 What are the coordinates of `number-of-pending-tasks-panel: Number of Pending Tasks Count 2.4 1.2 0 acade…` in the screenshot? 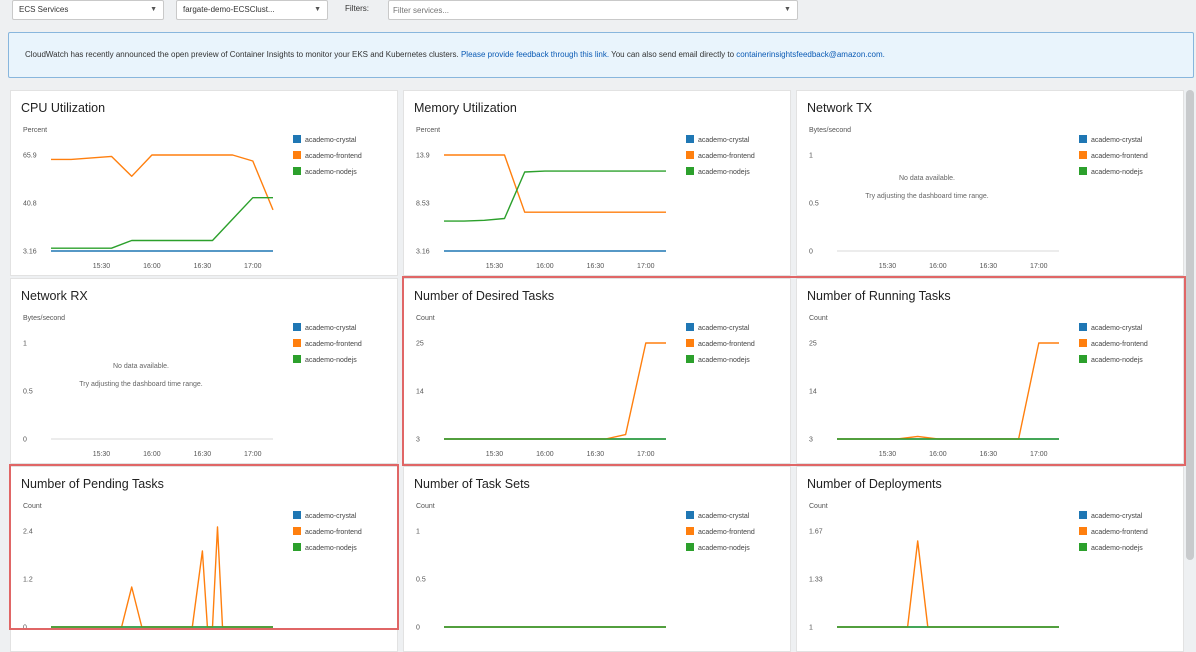 It's located at (204, 559).